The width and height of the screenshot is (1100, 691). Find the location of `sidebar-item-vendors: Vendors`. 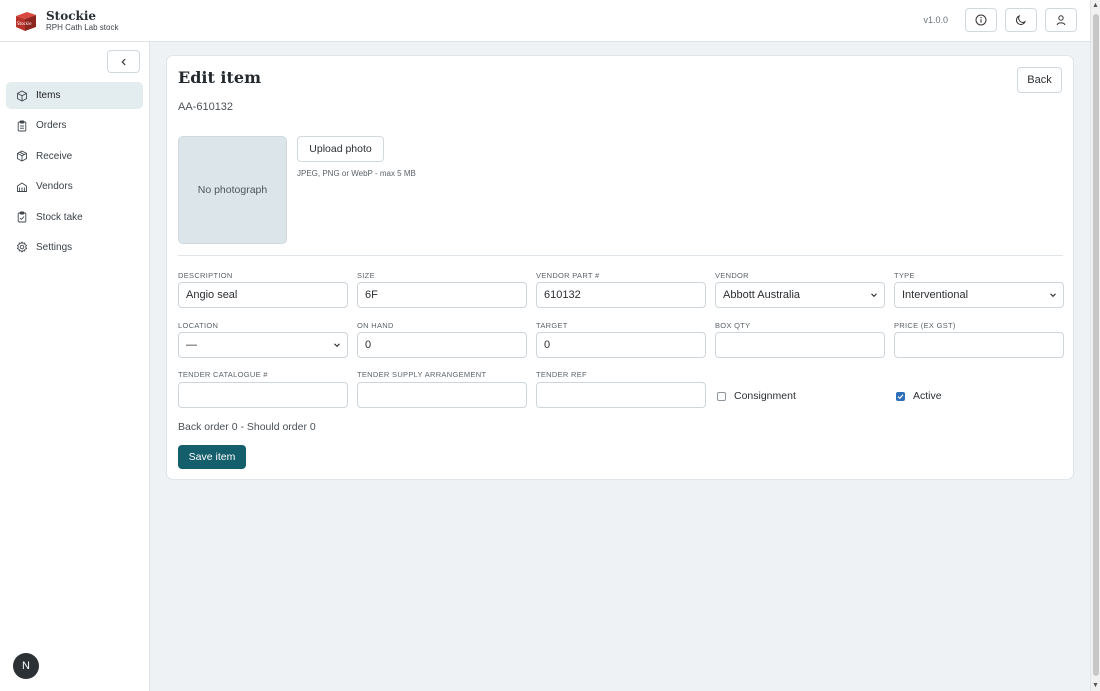

sidebar-item-vendors: Vendors is located at coordinates (74, 186).